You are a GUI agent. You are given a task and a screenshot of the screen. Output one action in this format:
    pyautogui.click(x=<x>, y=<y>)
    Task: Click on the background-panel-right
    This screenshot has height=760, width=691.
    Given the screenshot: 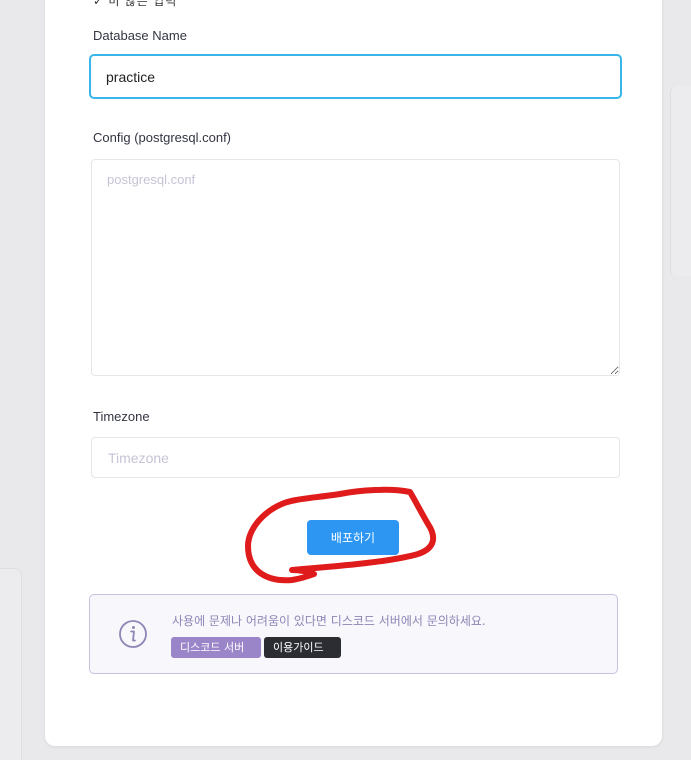 What is the action you would take?
    pyautogui.click(x=680, y=181)
    